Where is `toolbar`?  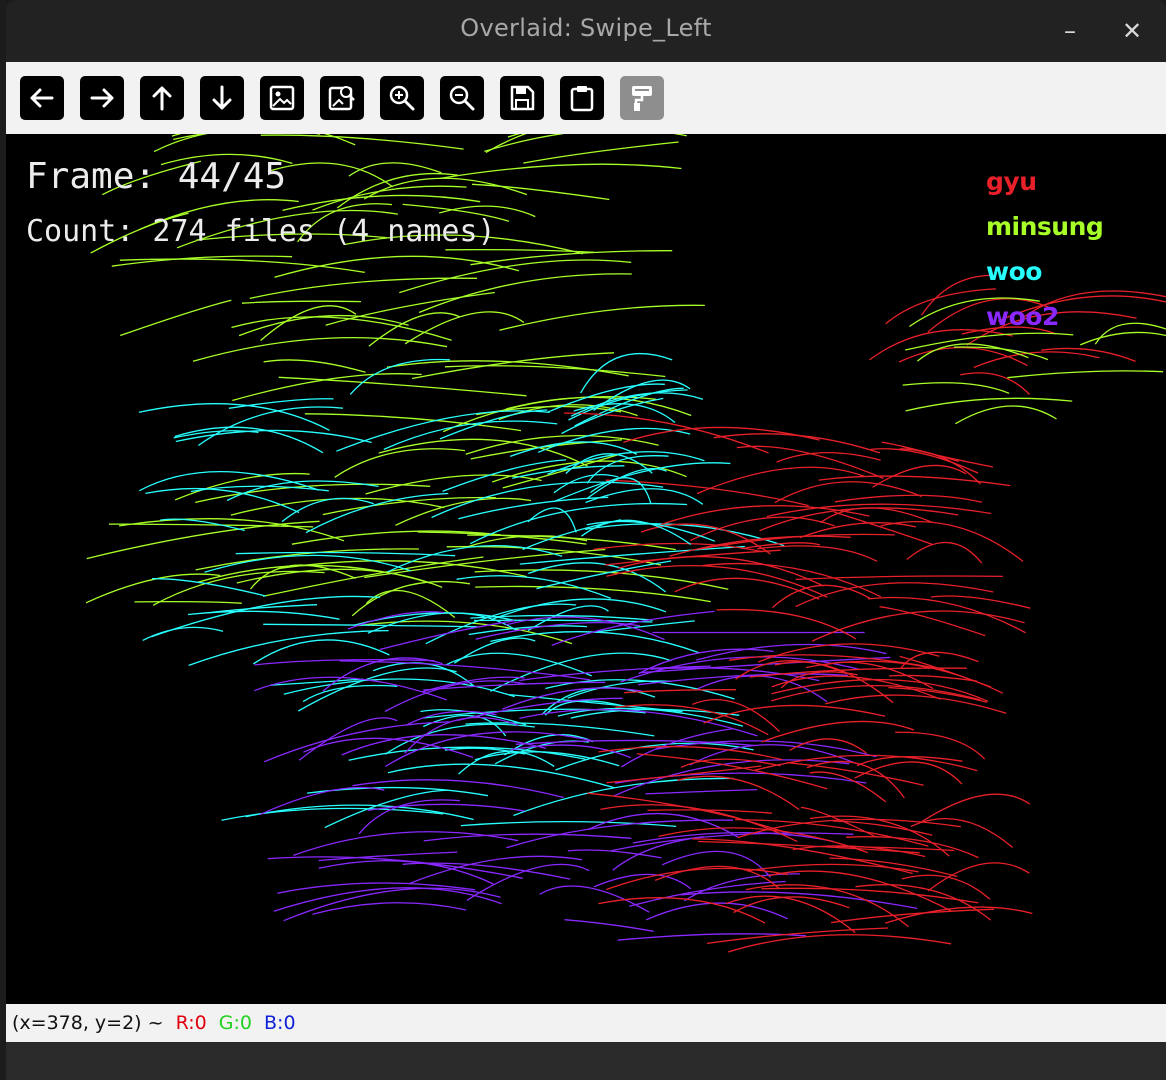 toolbar is located at coordinates (586, 98).